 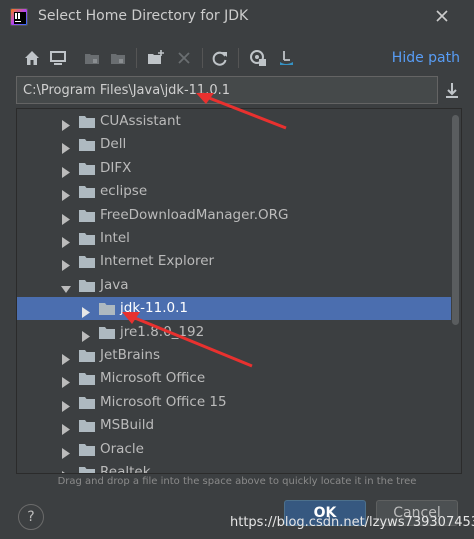 I want to click on chevron-down-icon, so click(x=66, y=286).